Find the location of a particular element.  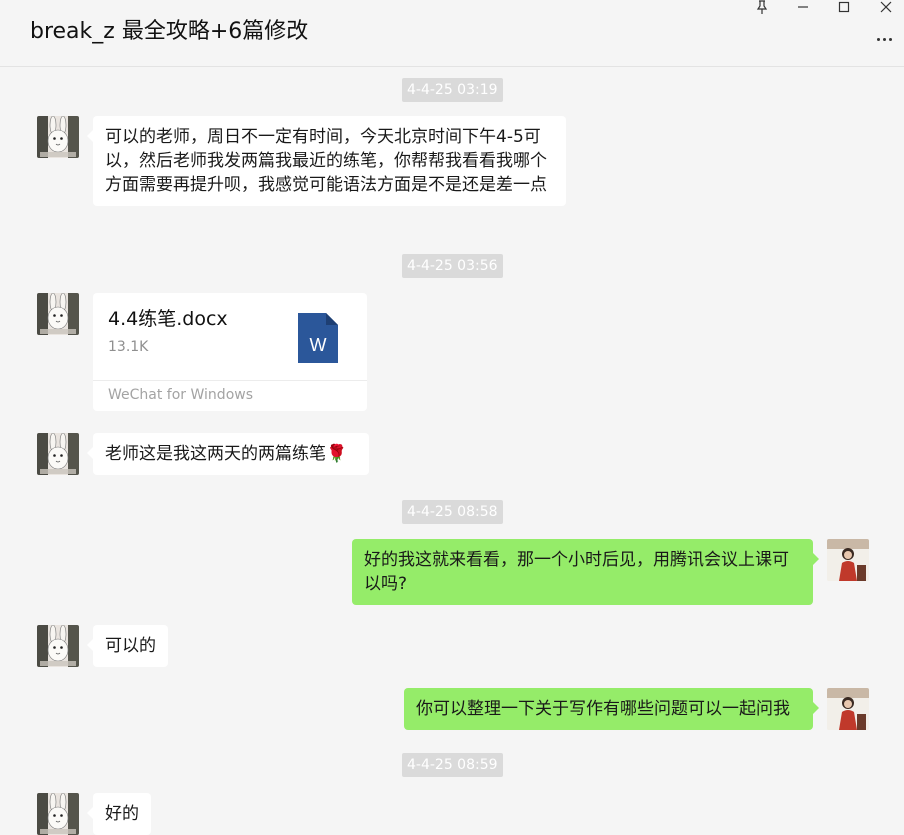

message-bubble-incoming: 老师这是我这两天的两篇练笔🌹 is located at coordinates (228, 454).